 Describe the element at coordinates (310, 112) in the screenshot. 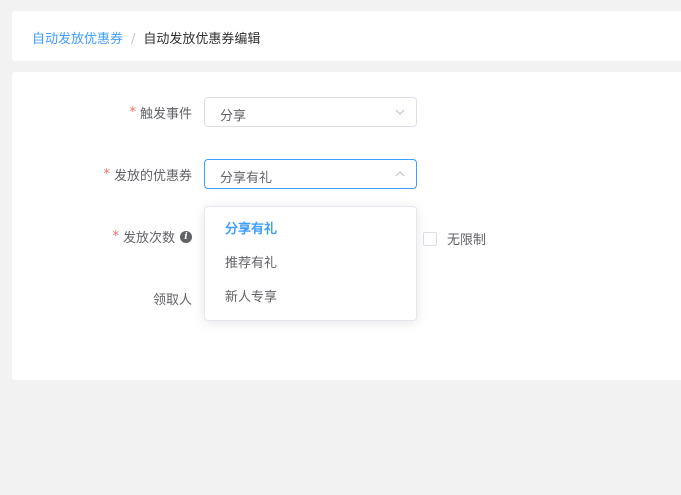

I see `trigger-event-select: 分享` at that location.